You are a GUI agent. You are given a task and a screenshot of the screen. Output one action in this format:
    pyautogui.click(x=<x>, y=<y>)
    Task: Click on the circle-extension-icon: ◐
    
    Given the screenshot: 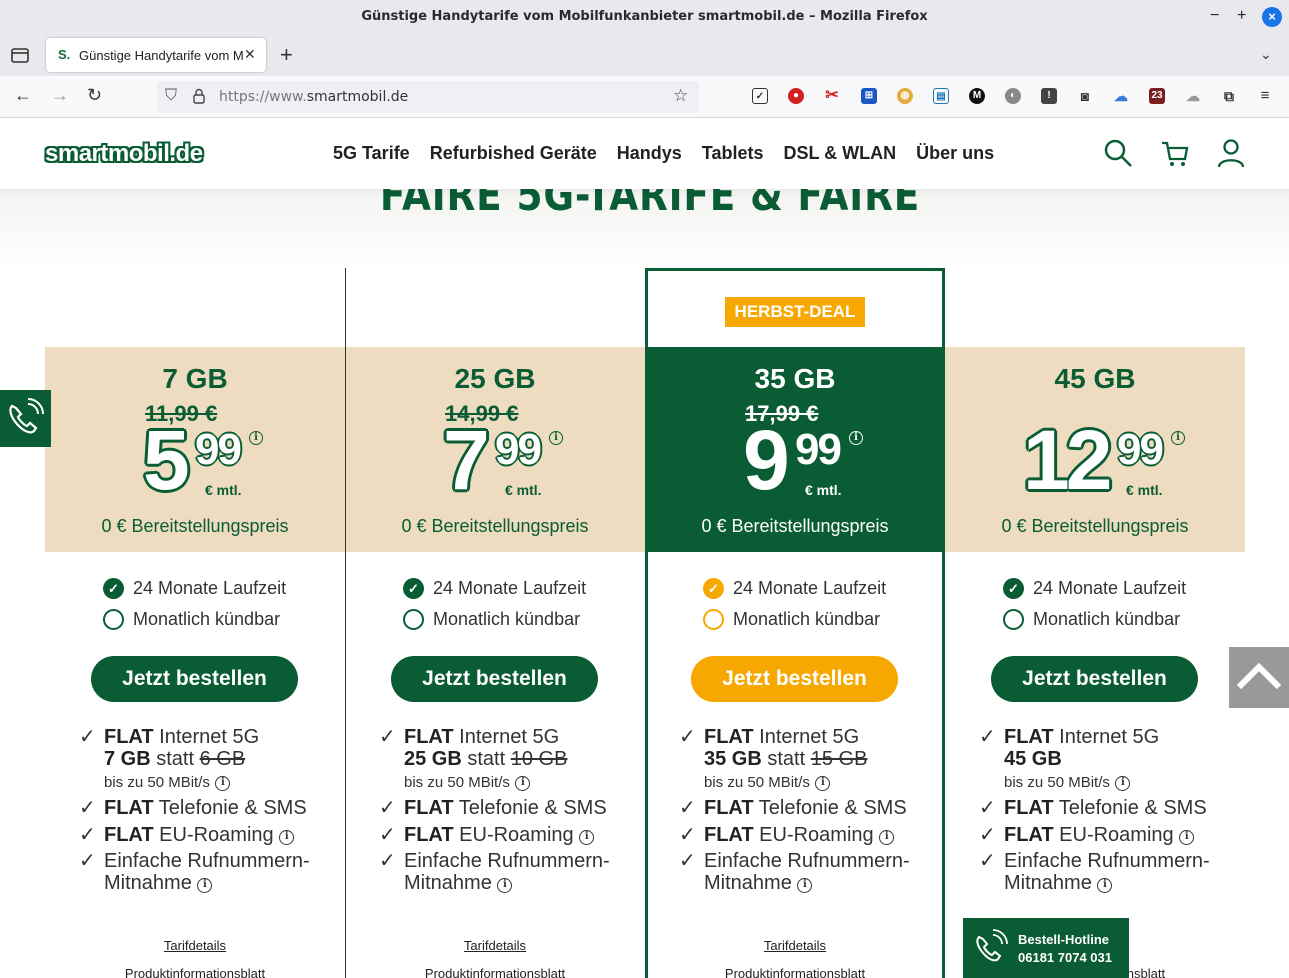 What is the action you would take?
    pyautogui.click(x=1013, y=96)
    